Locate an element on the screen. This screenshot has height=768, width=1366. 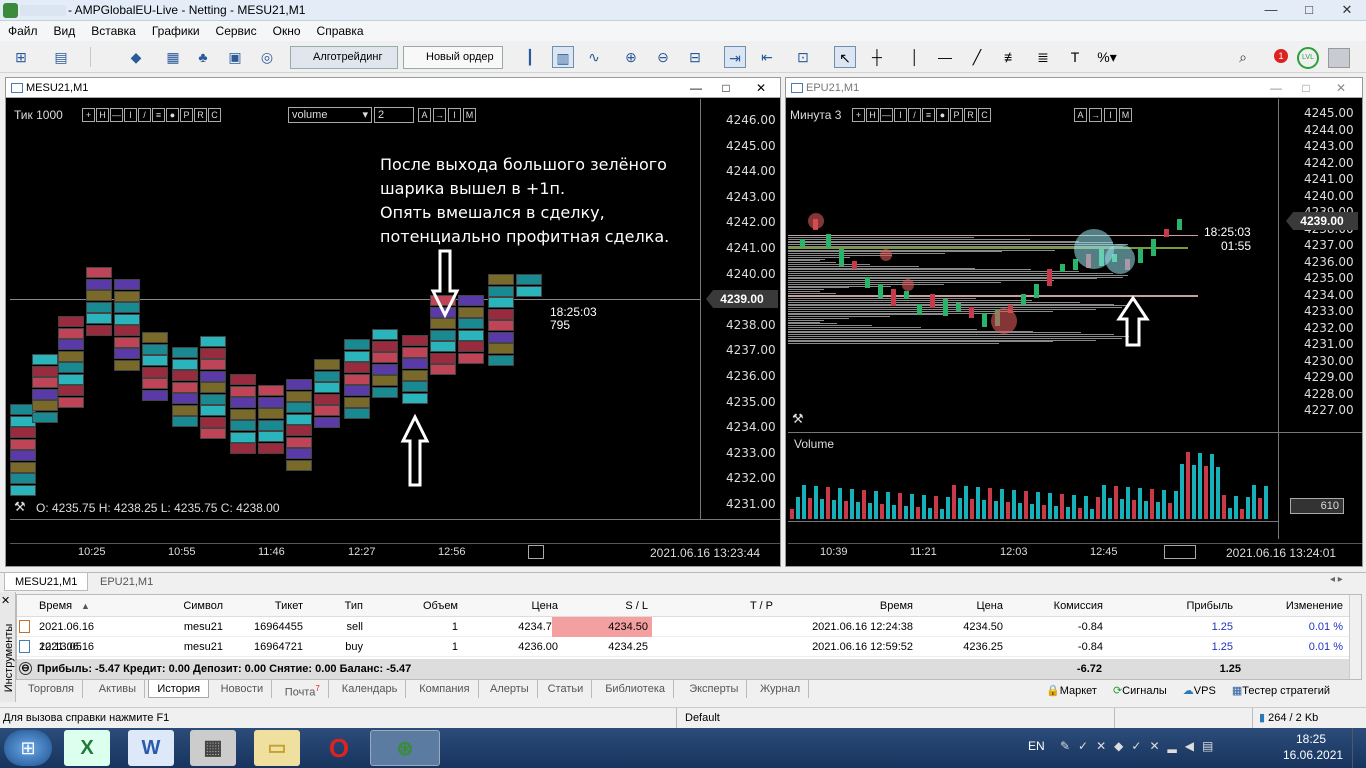
fib-fan-icon: ≣ is located at coordinates (1043, 57).